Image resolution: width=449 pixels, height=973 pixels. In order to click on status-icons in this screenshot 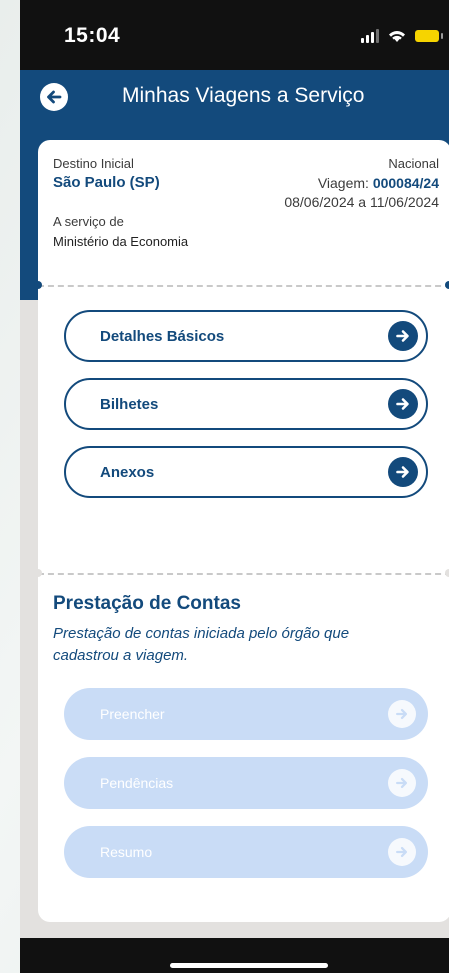, I will do `click(402, 35)`.